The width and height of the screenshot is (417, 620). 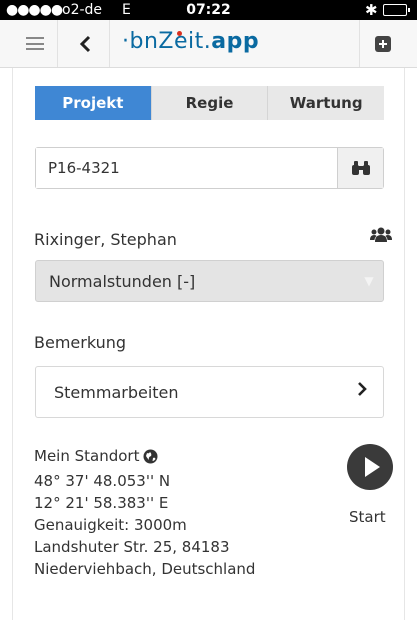 What do you see at coordinates (148, 41) in the screenshot?
I see `logo-prefix: ·bnZ` at bounding box center [148, 41].